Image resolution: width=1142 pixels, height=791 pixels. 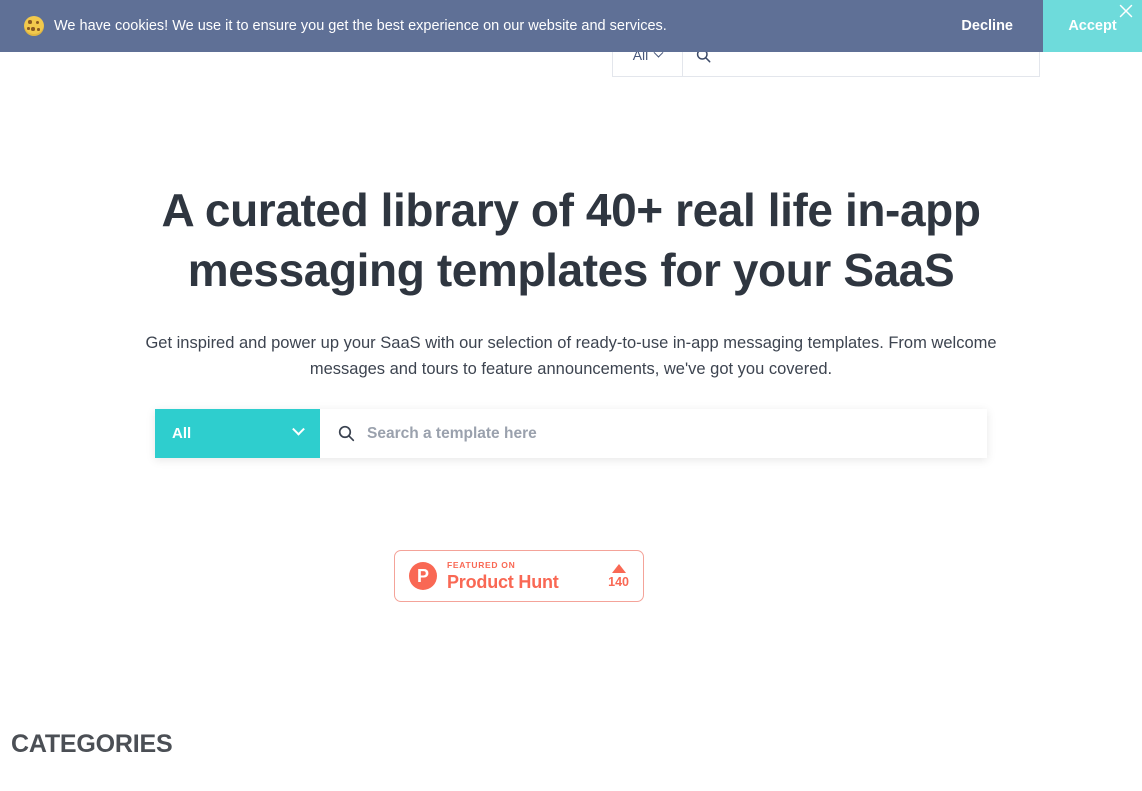 What do you see at coordinates (481, 564) in the screenshot?
I see `product-hunt-featured-label: FEATURED ON` at bounding box center [481, 564].